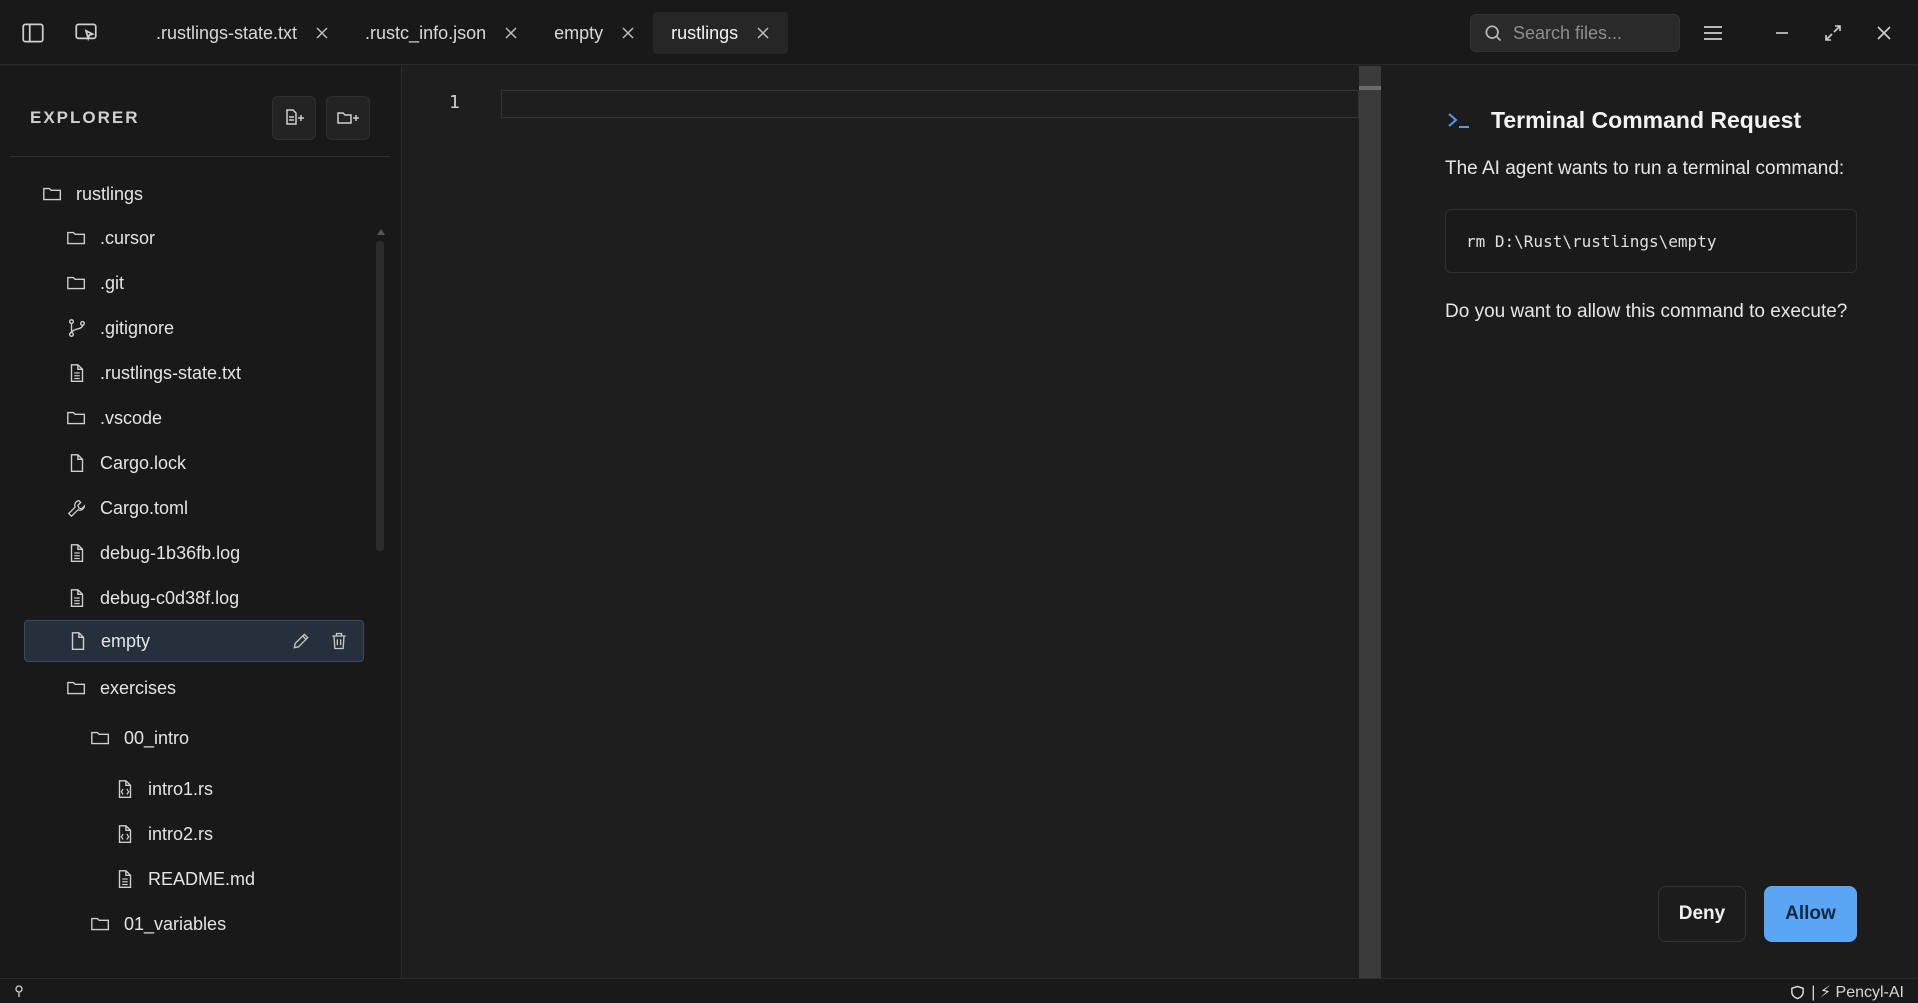 Image resolution: width=1918 pixels, height=1003 pixels. I want to click on tree-item: Cargo.lock, so click(126, 463).